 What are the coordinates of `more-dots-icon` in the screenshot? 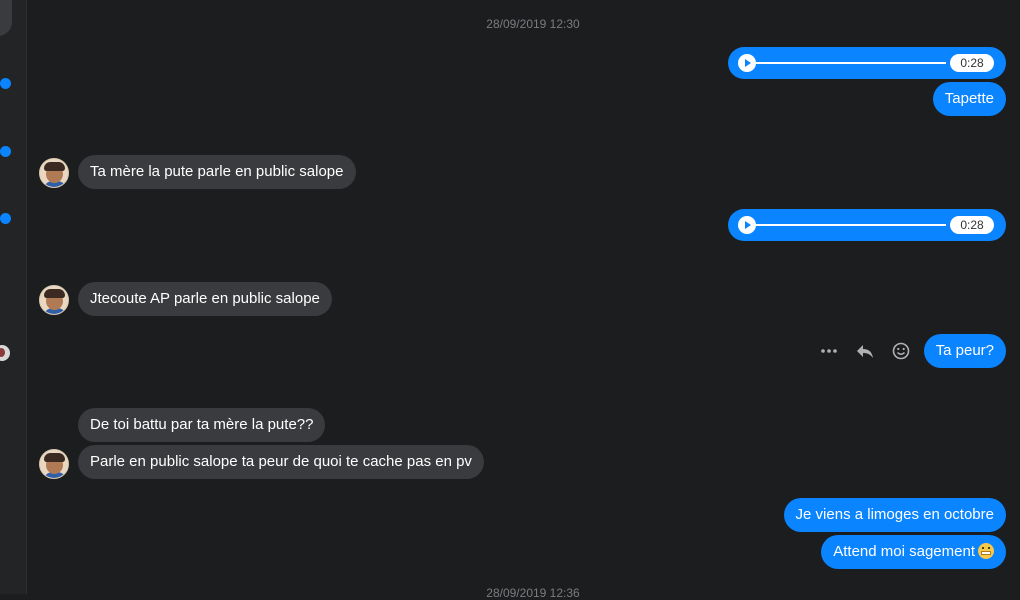 It's located at (829, 351).